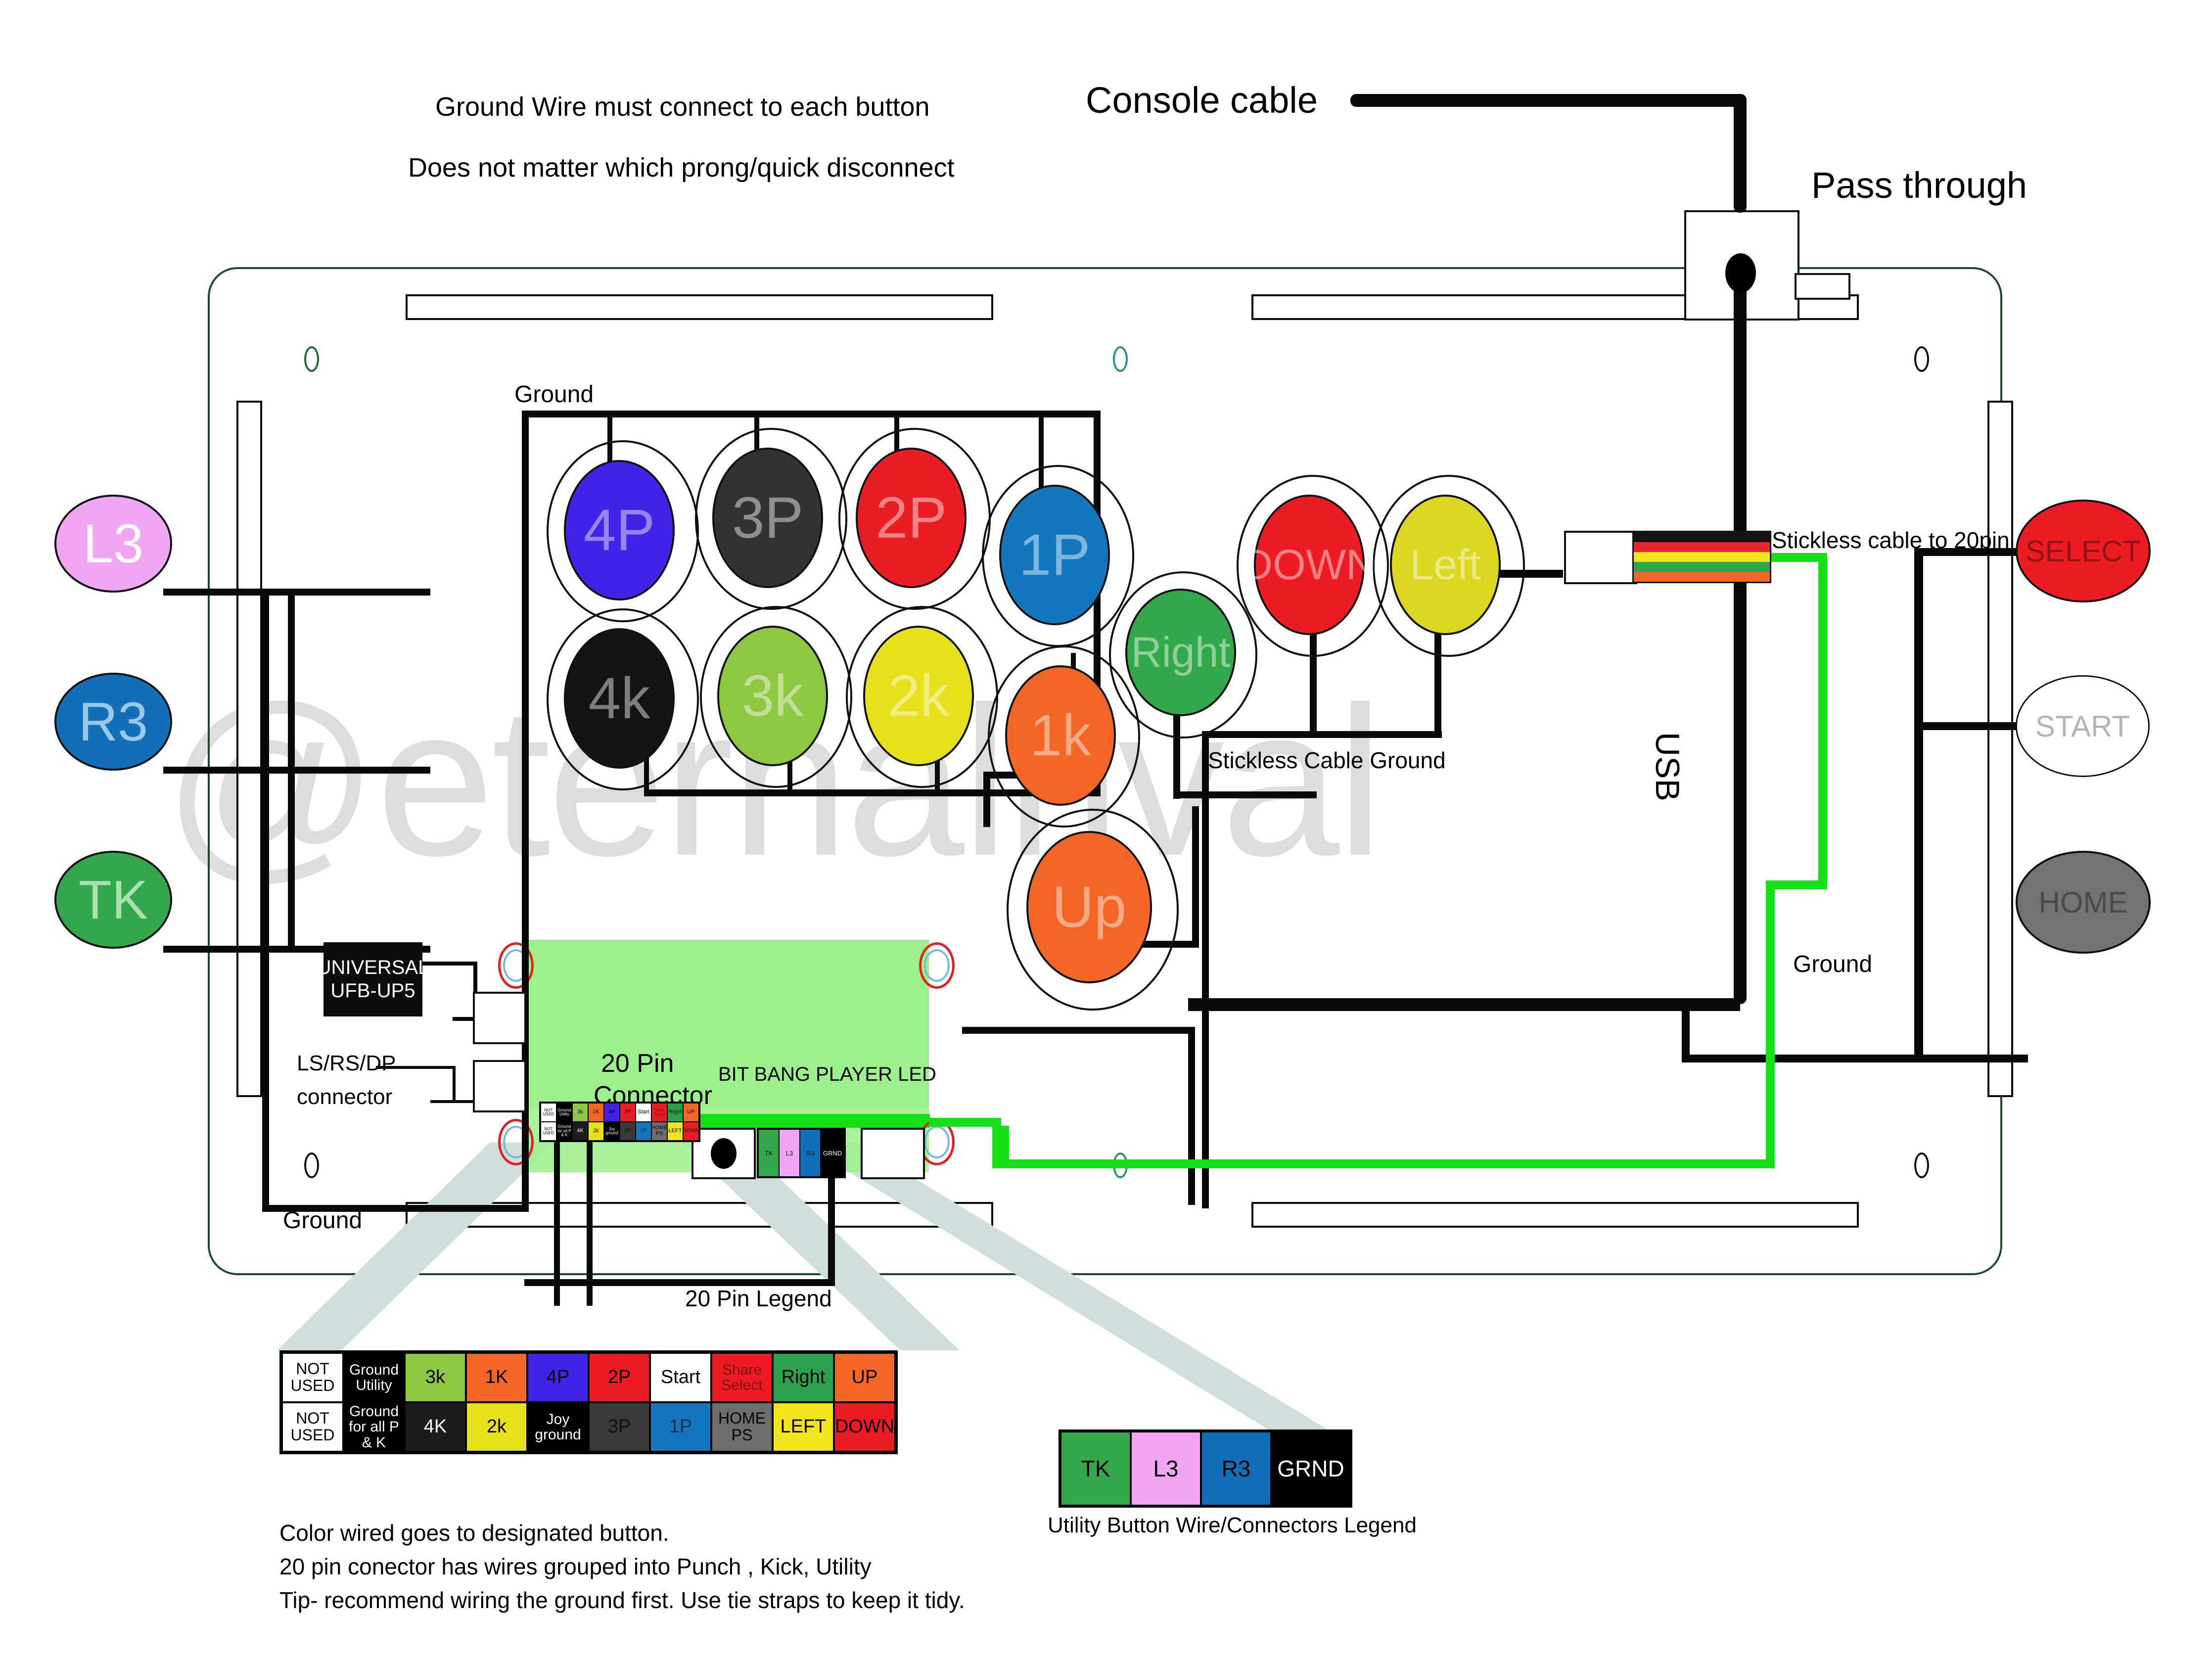 The height and width of the screenshot is (1659, 2212). I want to click on pcb-small-connector-right, so click(893, 1153).